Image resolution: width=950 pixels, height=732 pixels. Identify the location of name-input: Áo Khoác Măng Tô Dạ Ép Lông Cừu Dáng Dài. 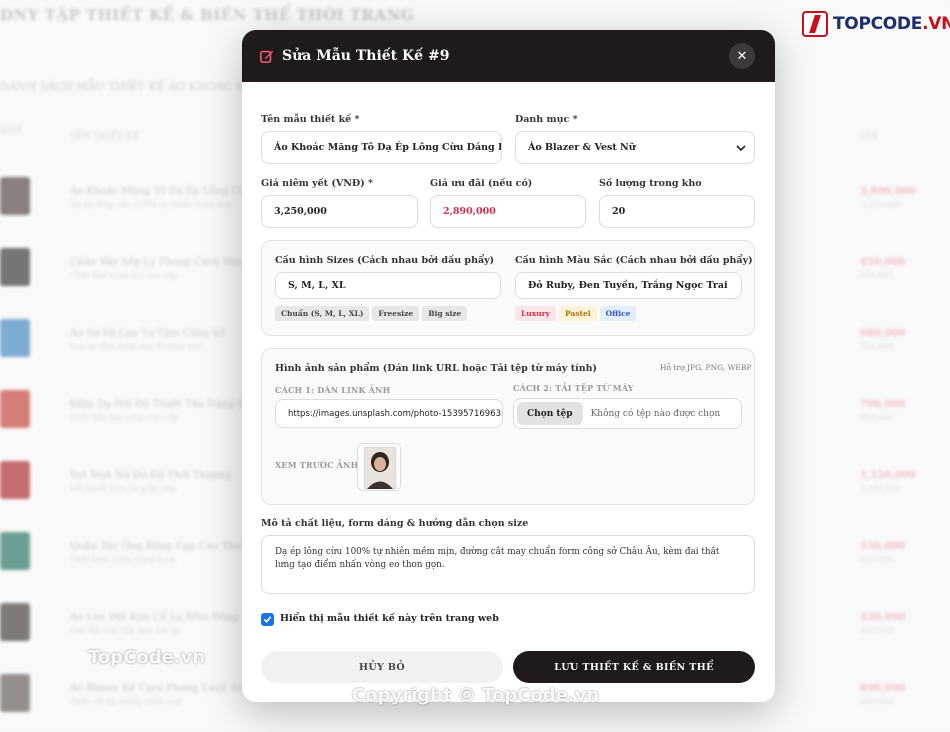
(381, 147).